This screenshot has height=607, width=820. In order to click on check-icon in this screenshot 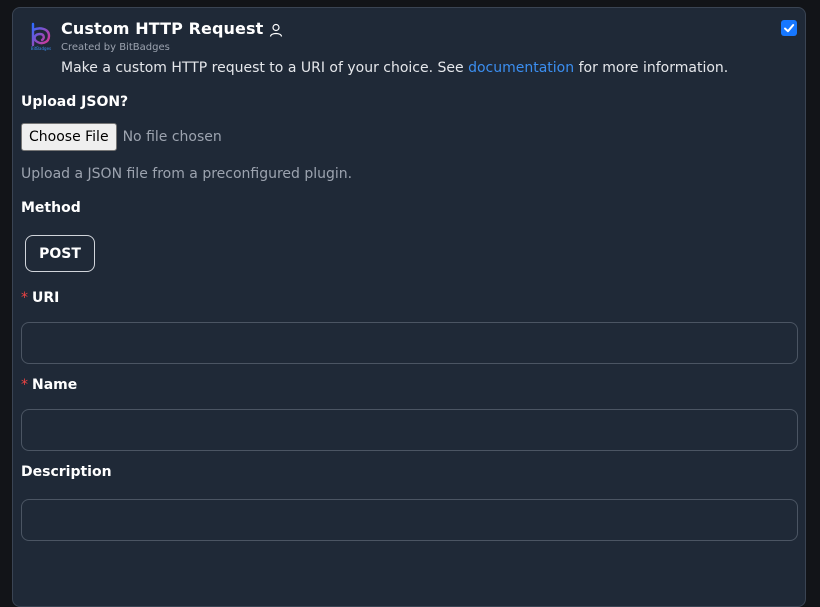, I will do `click(789, 28)`.